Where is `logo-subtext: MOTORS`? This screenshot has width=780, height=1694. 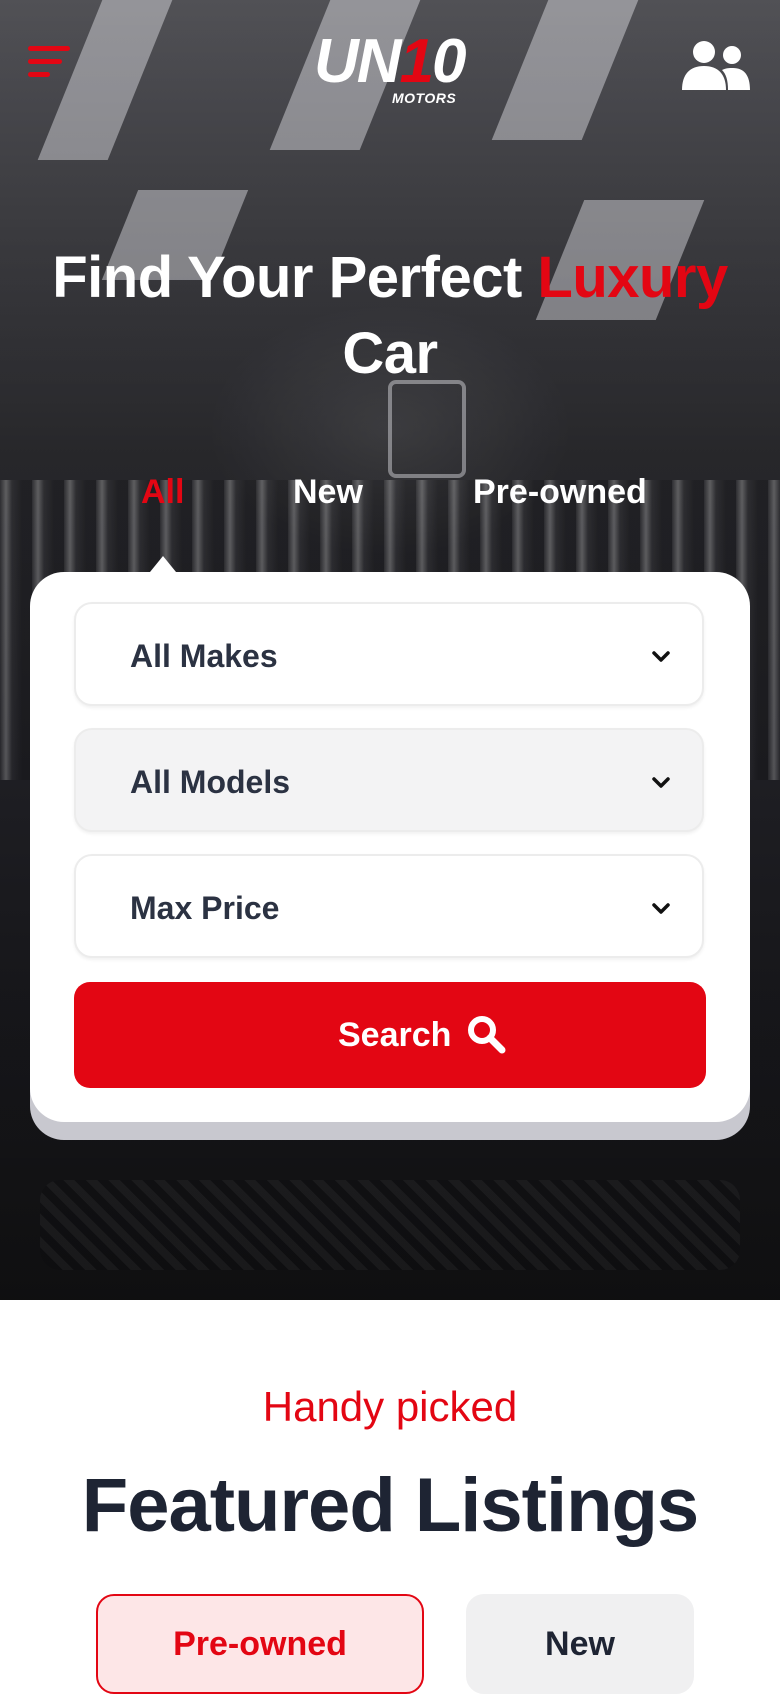 logo-subtext: MOTORS is located at coordinates (424, 98).